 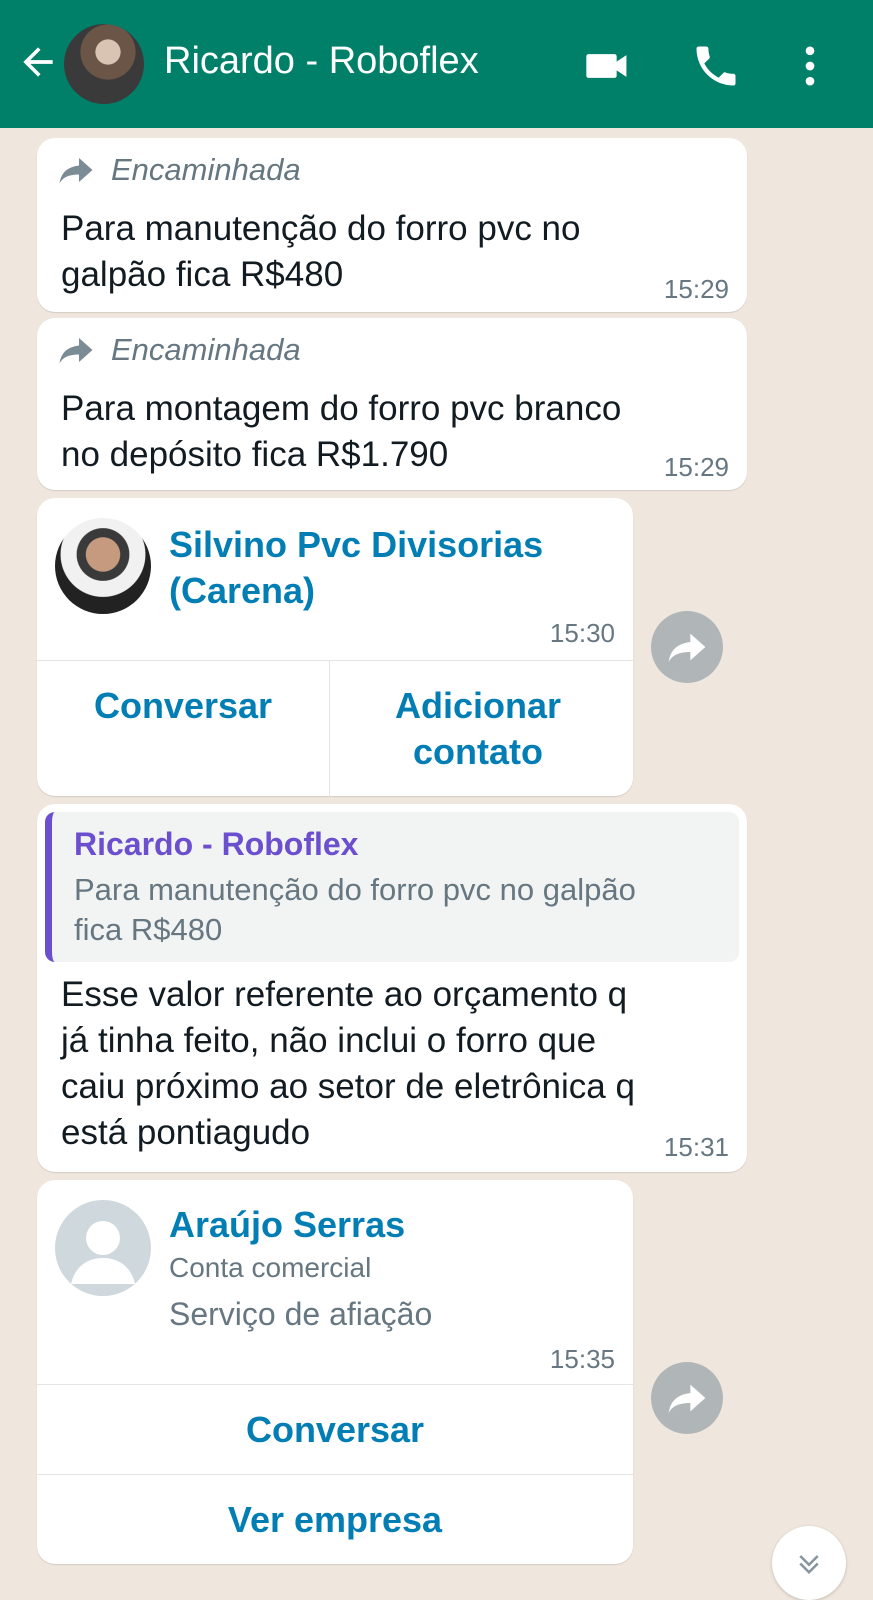 I want to click on contact-name: Ricardo - Roboflex, so click(x=321, y=61).